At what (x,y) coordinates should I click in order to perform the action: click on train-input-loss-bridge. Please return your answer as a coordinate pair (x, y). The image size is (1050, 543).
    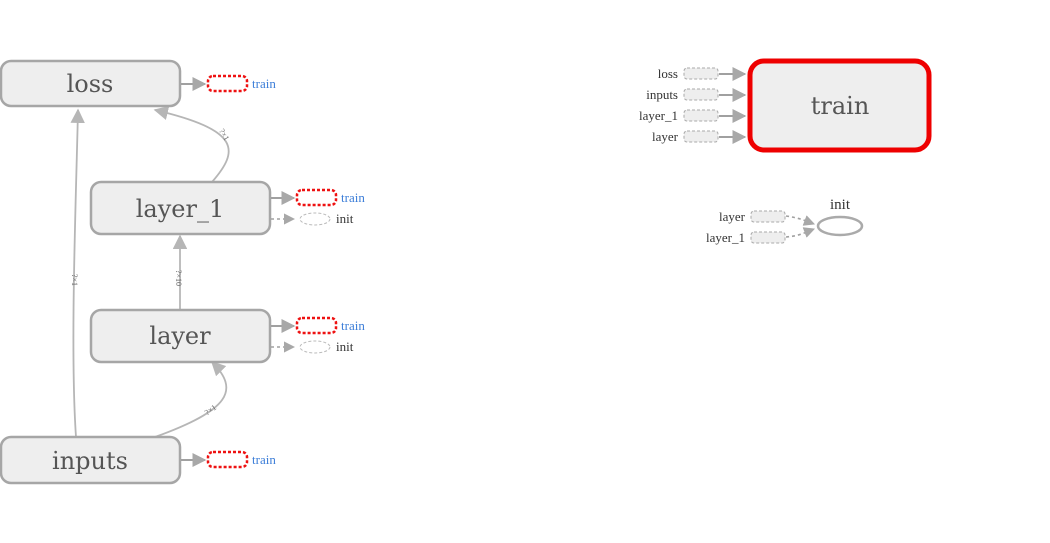
    Looking at the image, I should click on (701, 73).